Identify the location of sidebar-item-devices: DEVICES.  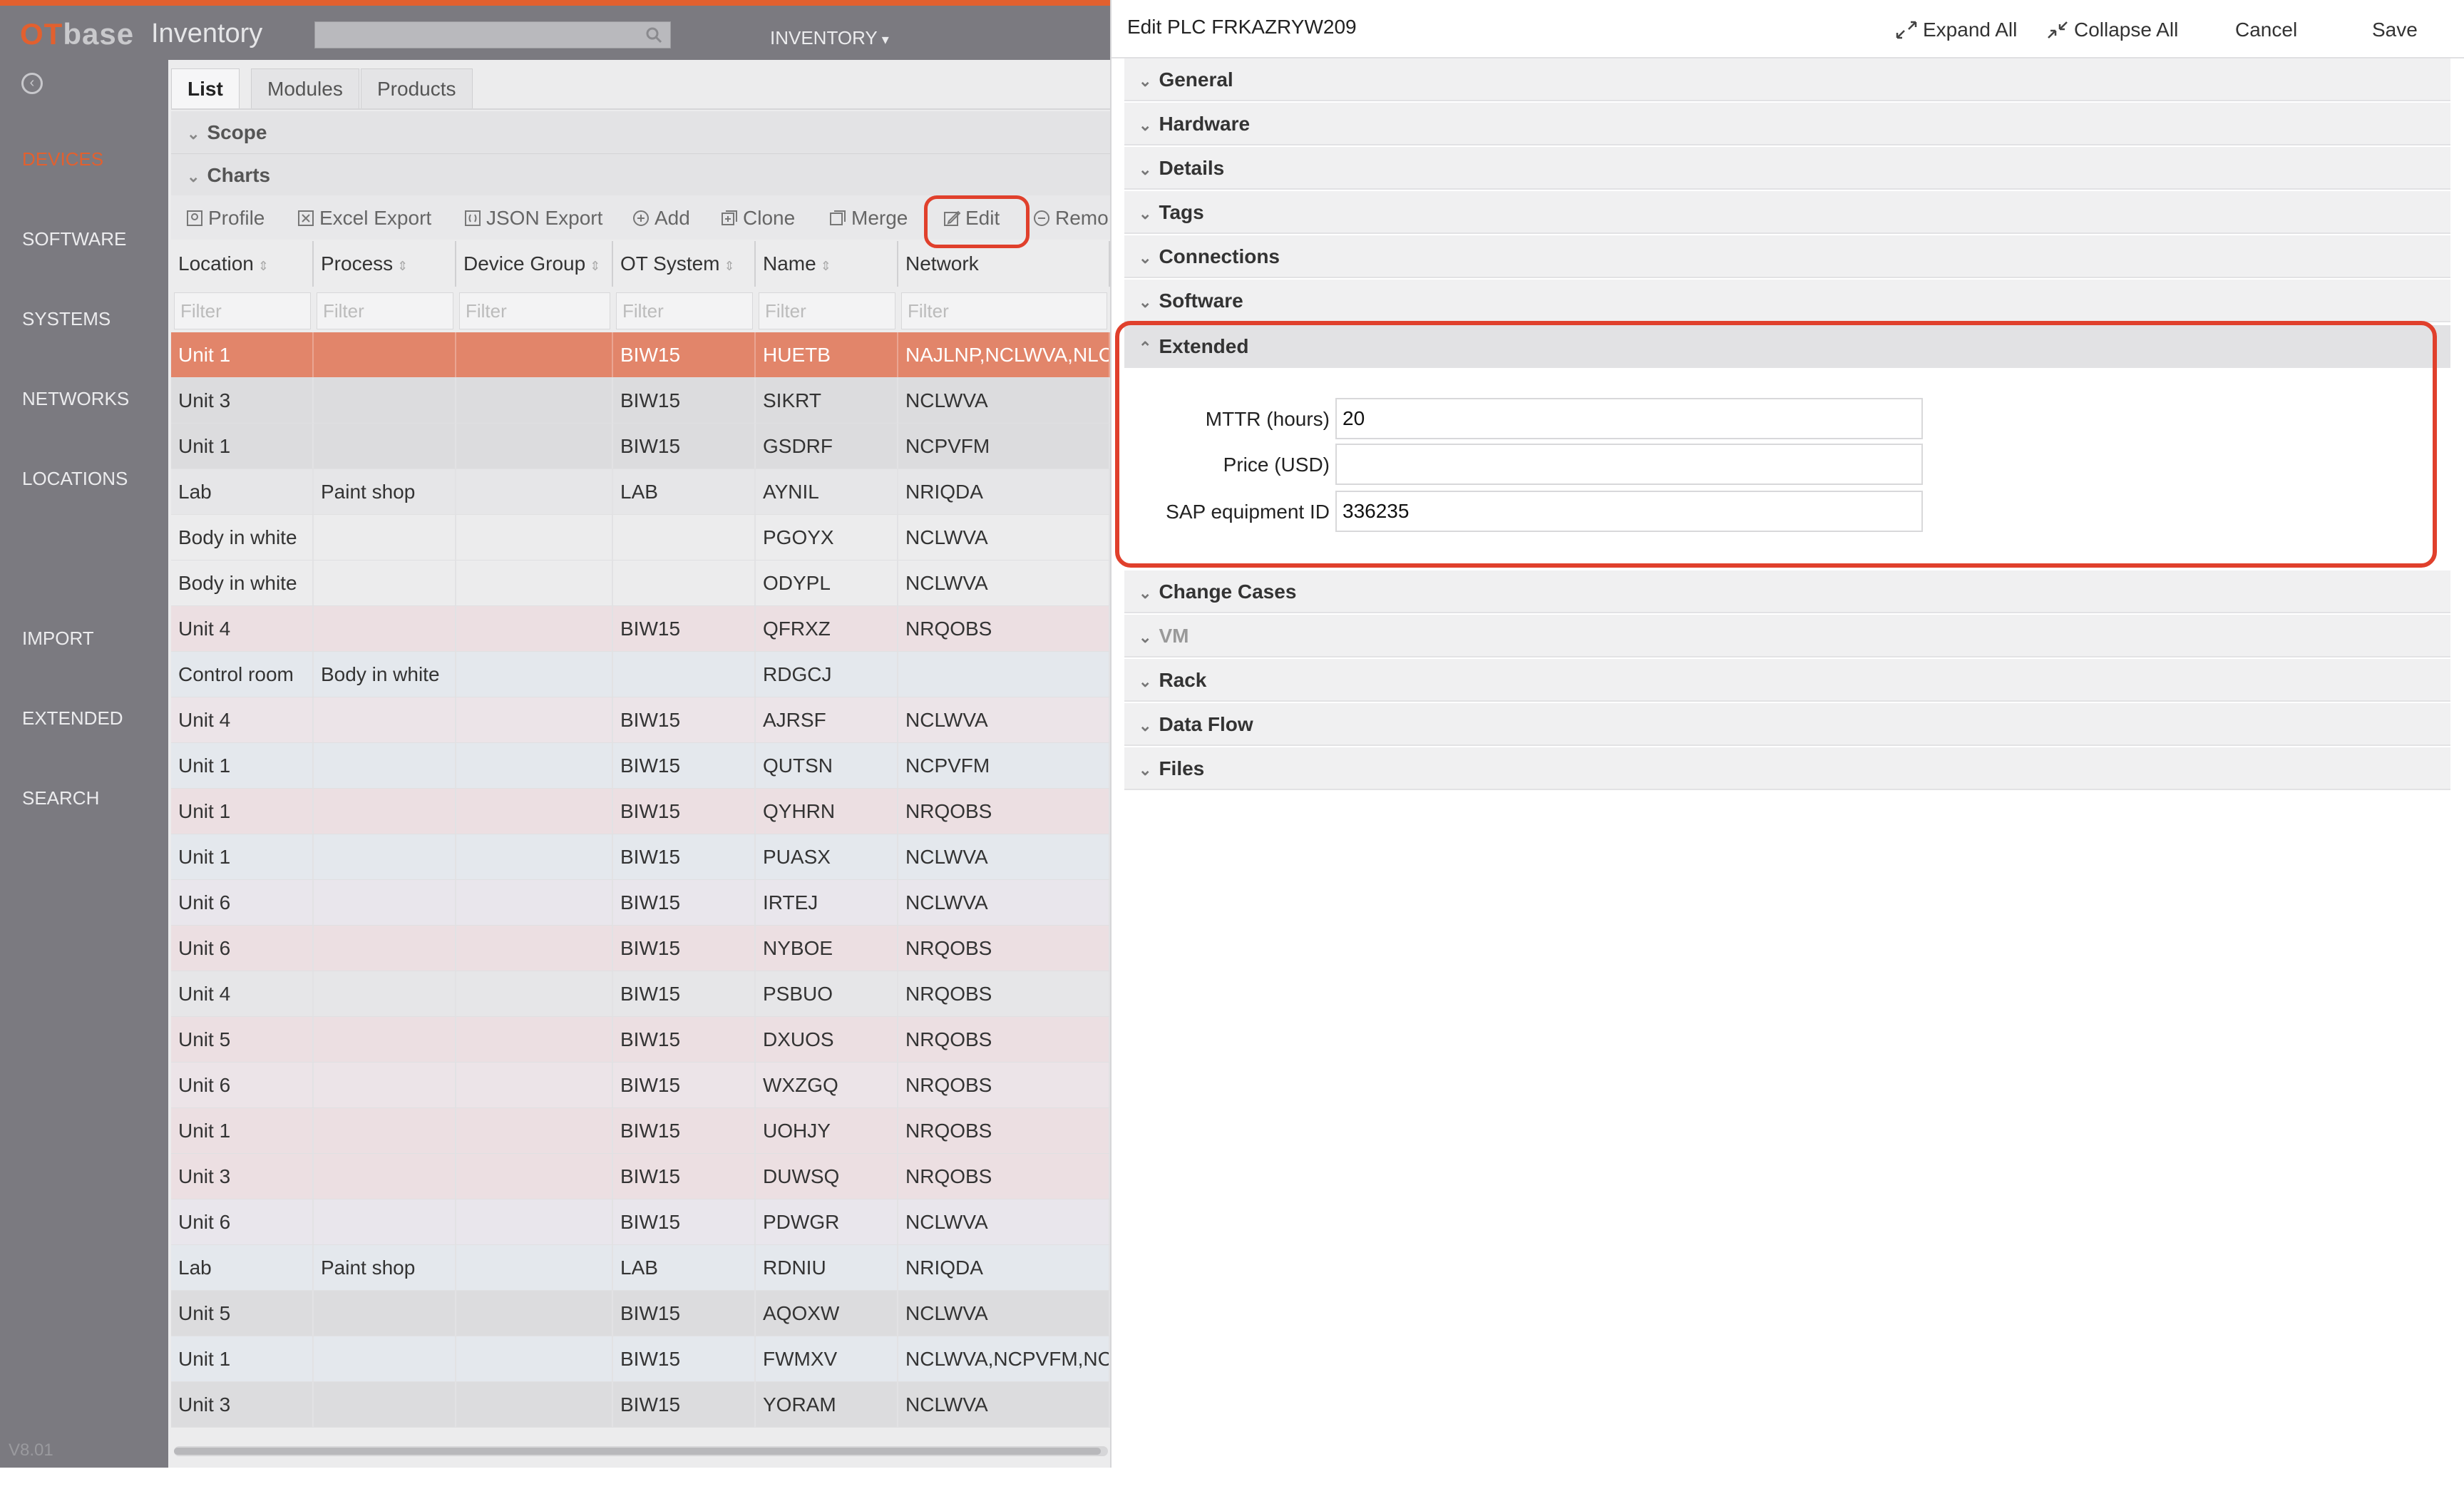
(62, 159).